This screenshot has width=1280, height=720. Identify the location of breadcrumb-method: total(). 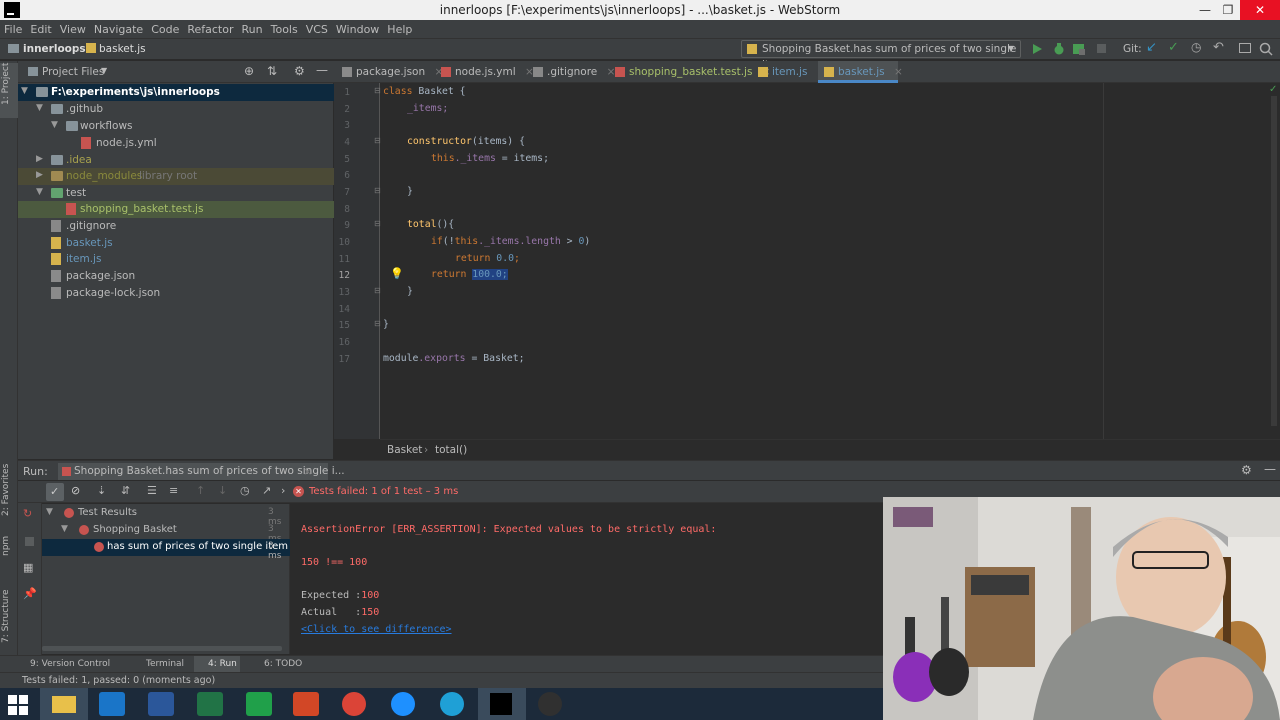
(451, 450).